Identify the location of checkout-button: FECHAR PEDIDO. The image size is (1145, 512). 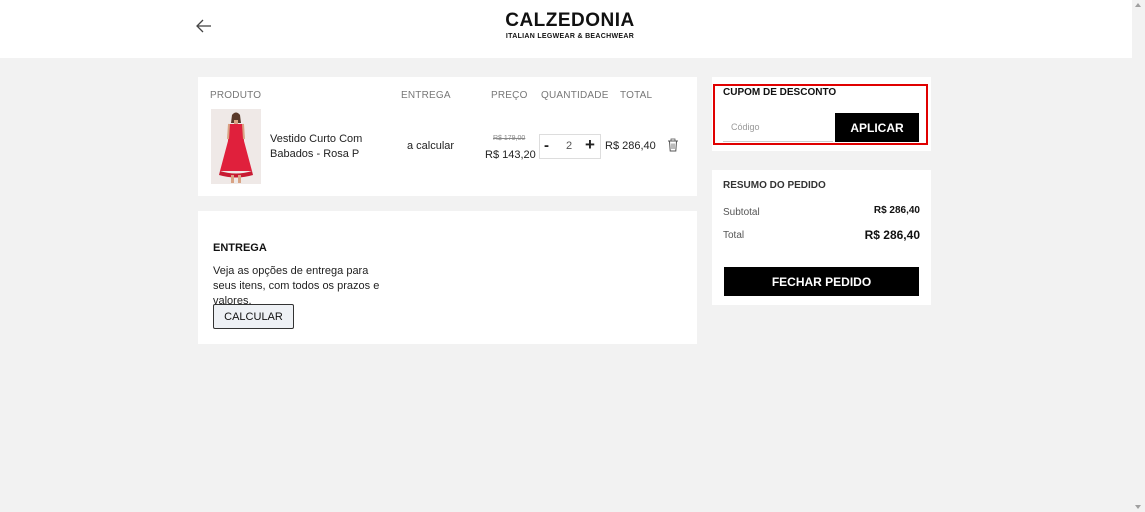
(821, 281).